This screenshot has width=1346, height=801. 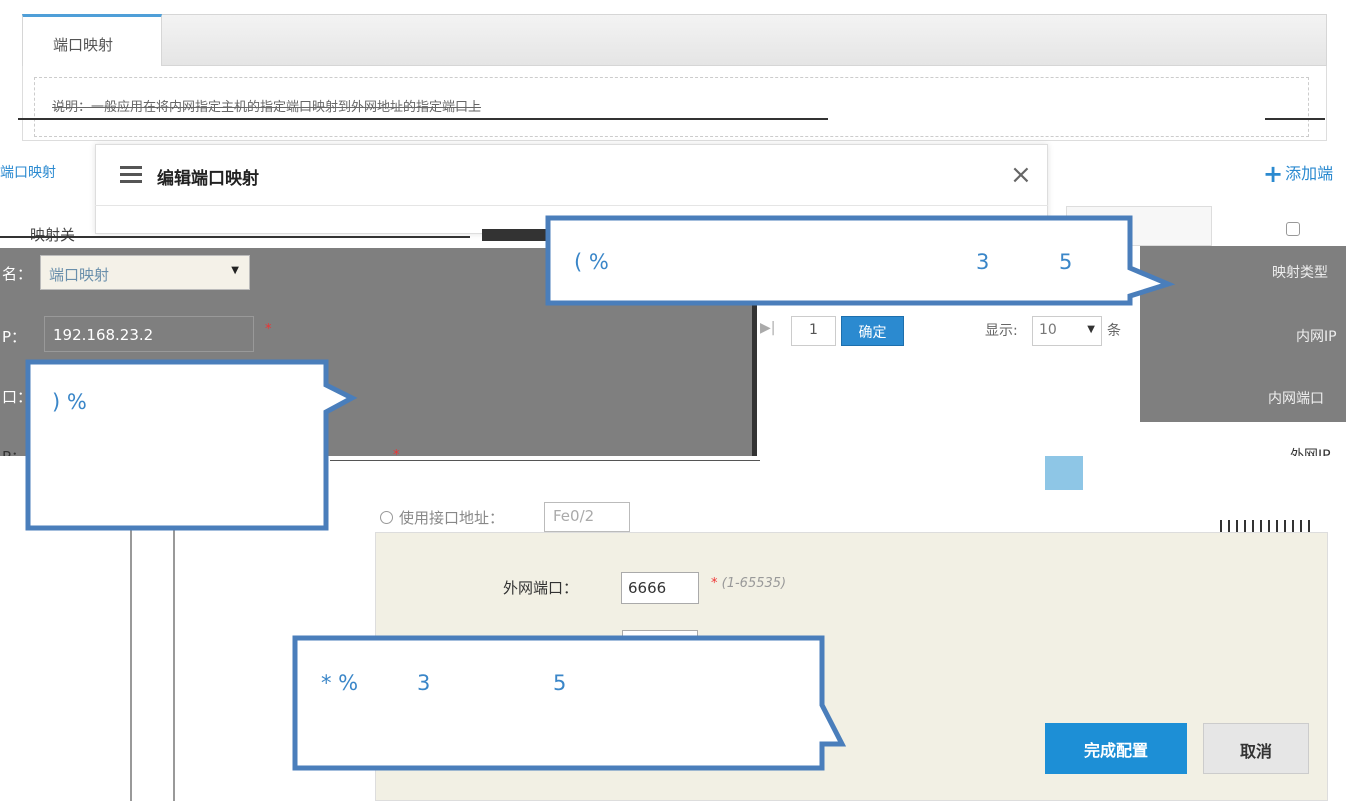 I want to click on page-size-value: 10, so click(x=1048, y=330).